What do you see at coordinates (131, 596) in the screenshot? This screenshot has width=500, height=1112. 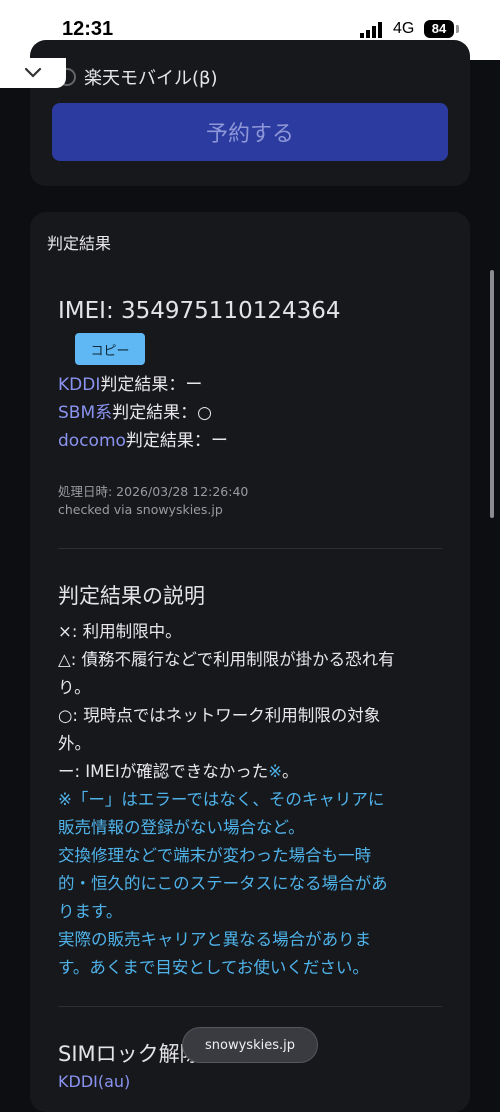 I see `explanation-title: 判定結果の説明` at bounding box center [131, 596].